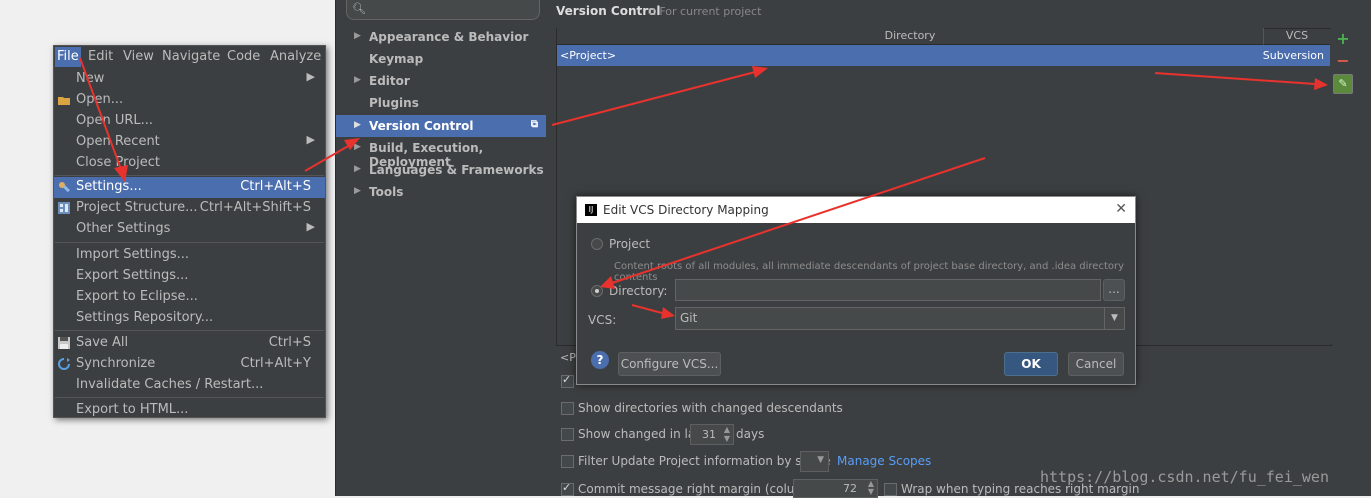 This screenshot has height=498, width=1371. What do you see at coordinates (689, 318) in the screenshot?
I see `vcs-selected-value: Git` at bounding box center [689, 318].